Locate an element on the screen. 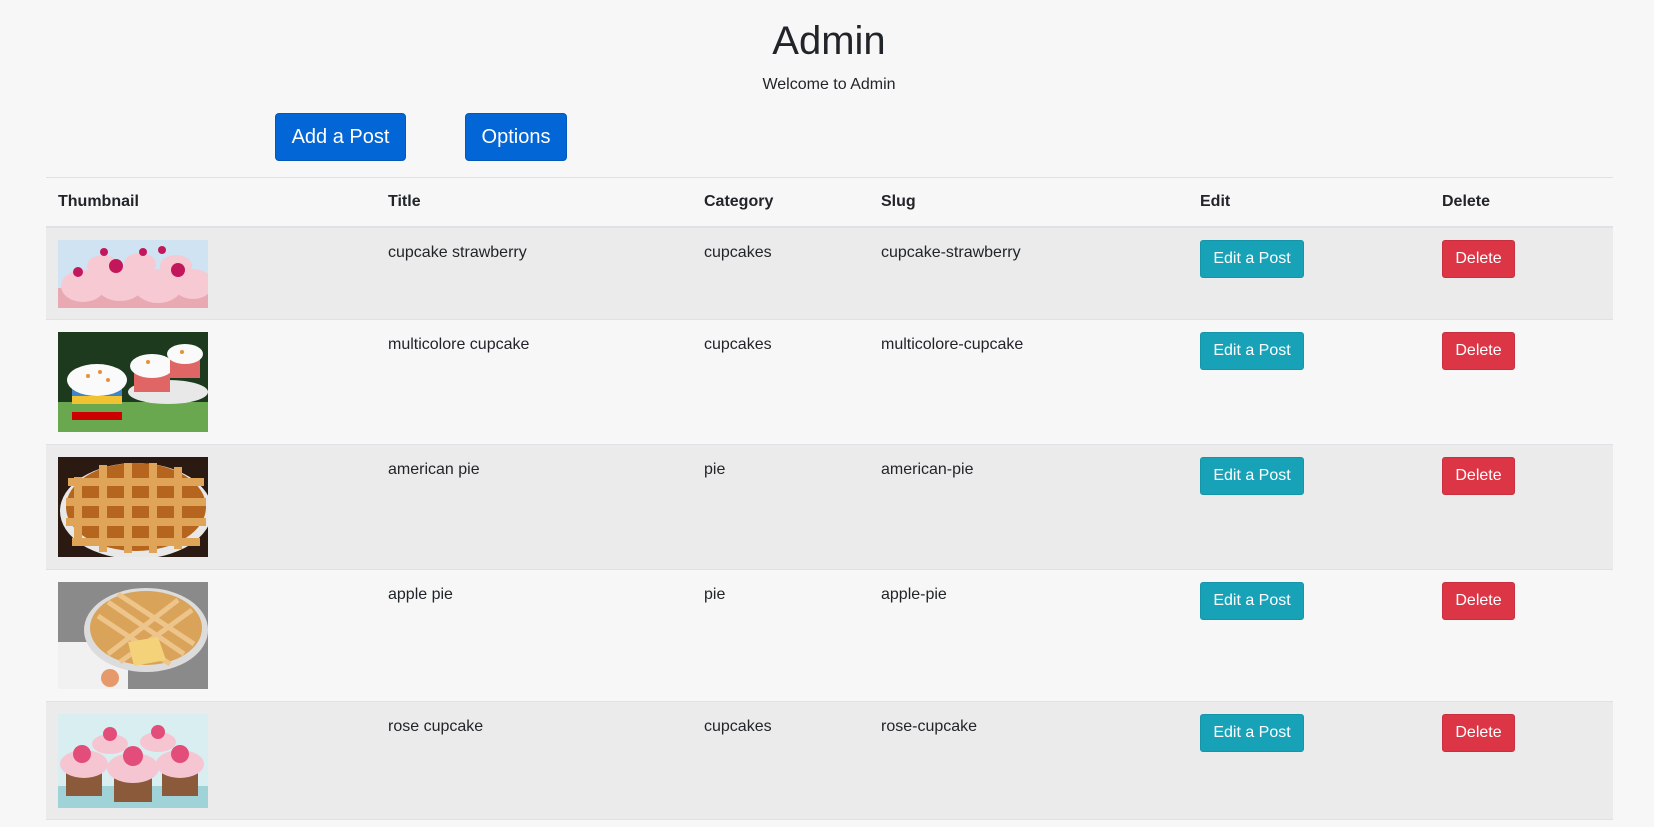 Image resolution: width=1654 pixels, height=827 pixels. apple-pie-image is located at coordinates (133, 635).